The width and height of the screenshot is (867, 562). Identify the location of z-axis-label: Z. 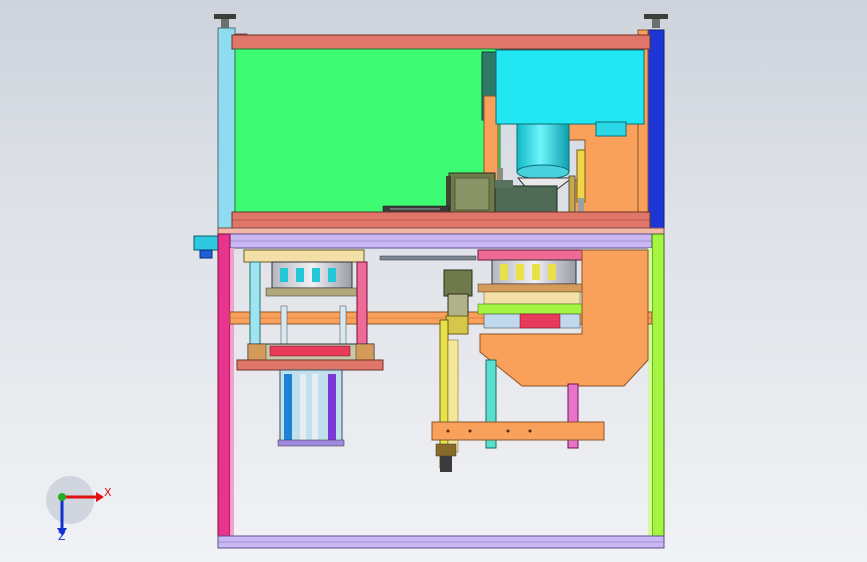
(62, 536).